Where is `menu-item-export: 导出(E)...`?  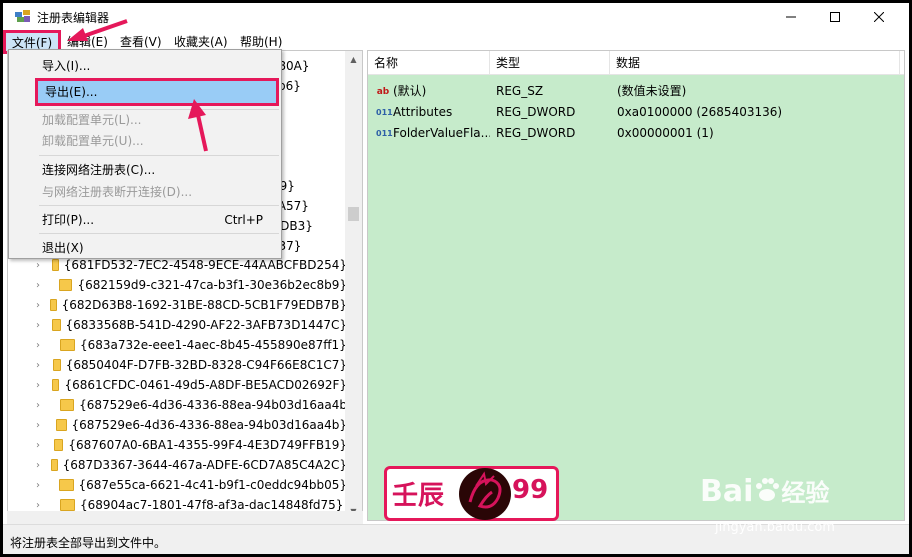
menu-item-export: 导出(E)... is located at coordinates (157, 92).